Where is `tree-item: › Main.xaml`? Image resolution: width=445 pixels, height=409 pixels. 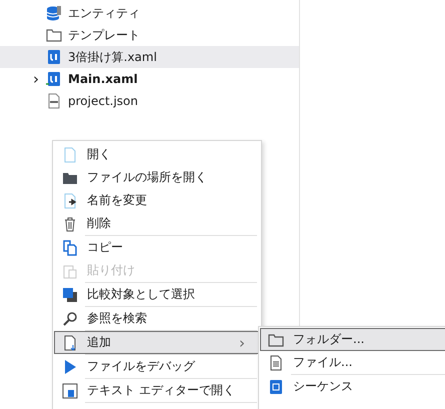 tree-item: › Main.xaml is located at coordinates (149, 79).